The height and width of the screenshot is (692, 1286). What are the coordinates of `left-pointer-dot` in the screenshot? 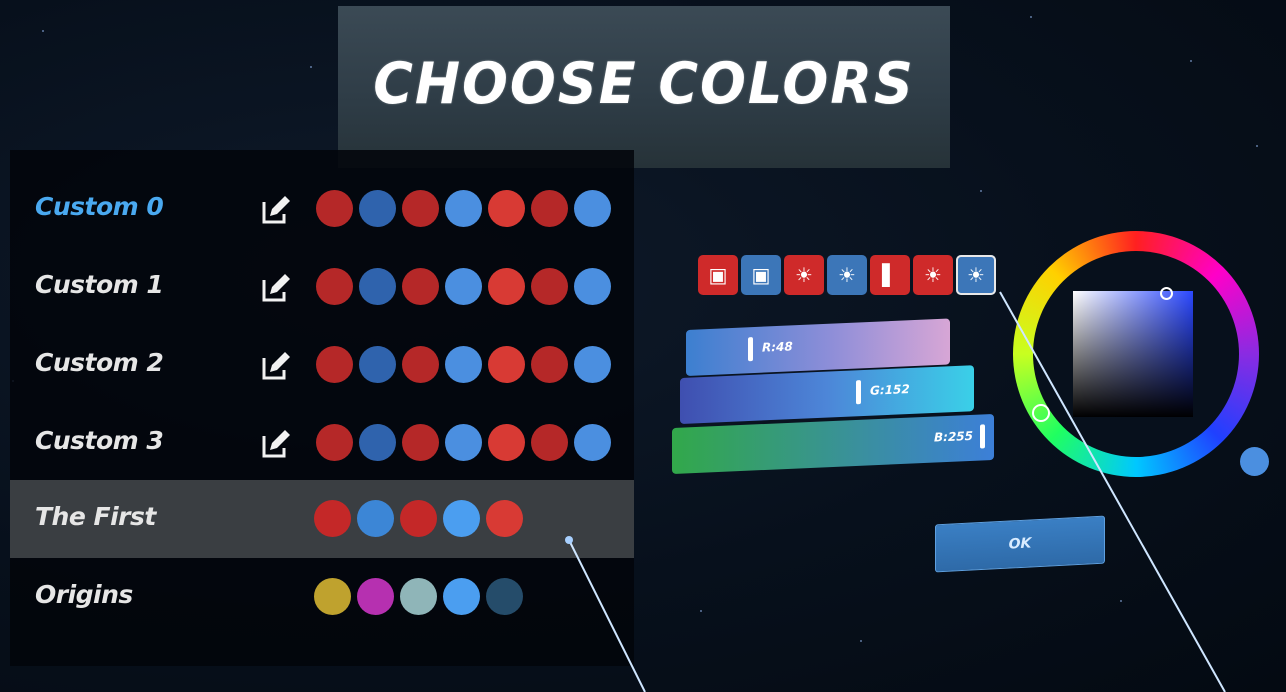 It's located at (569, 540).